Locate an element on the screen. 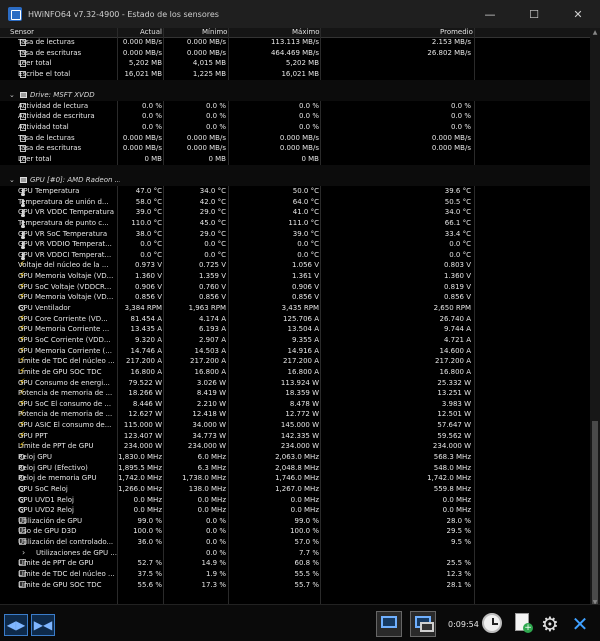 The width and height of the screenshot is (600, 641). max-value: 60.8 % is located at coordinates (306, 563).